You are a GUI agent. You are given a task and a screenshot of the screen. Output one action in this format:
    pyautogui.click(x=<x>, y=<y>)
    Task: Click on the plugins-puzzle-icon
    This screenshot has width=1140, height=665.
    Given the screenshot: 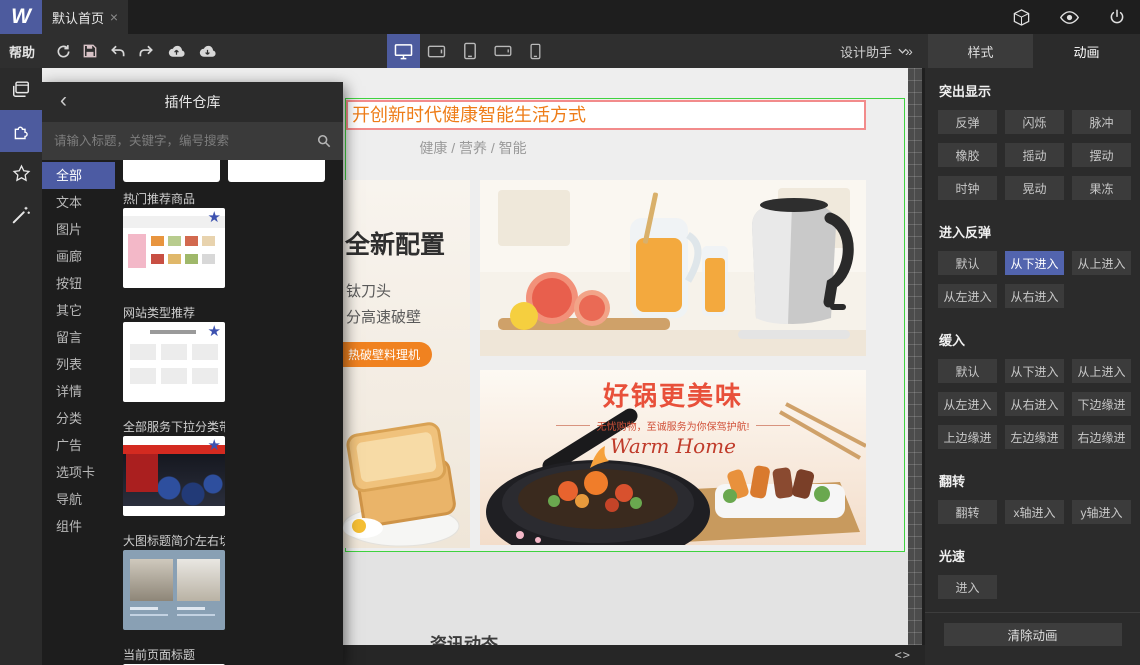 What is the action you would take?
    pyautogui.click(x=21, y=131)
    